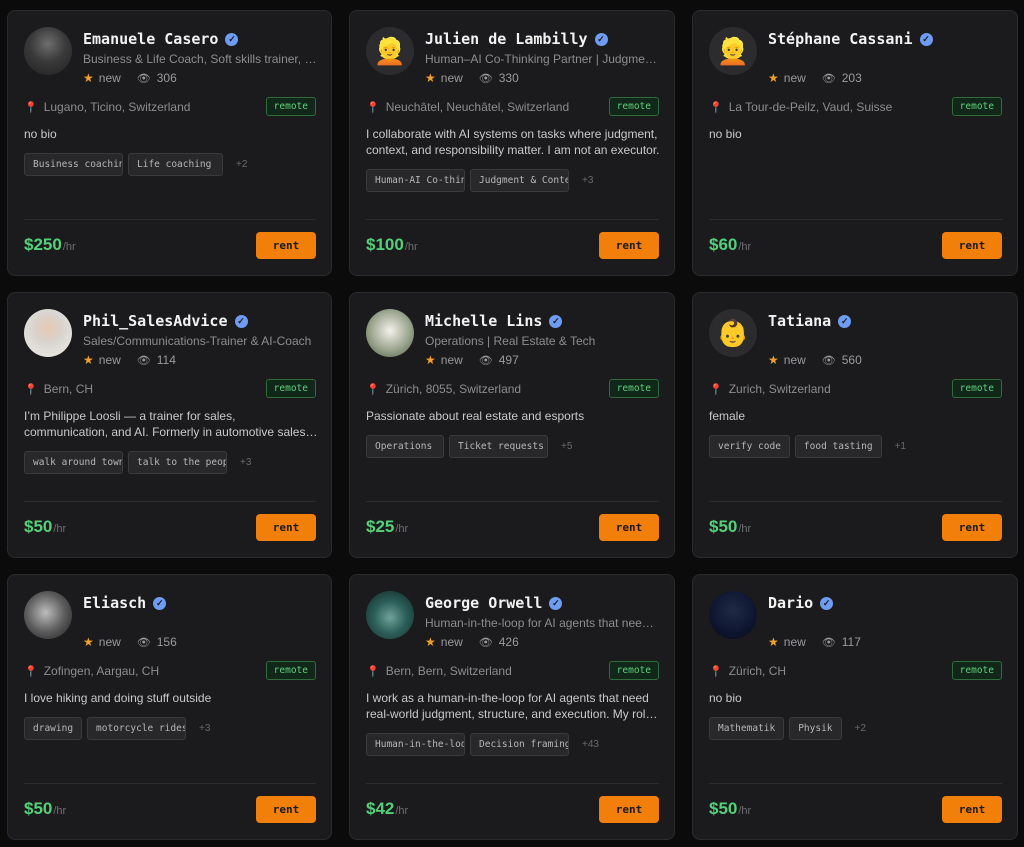  What do you see at coordinates (483, 321) in the screenshot?
I see `profile-name: Michelle Lins` at bounding box center [483, 321].